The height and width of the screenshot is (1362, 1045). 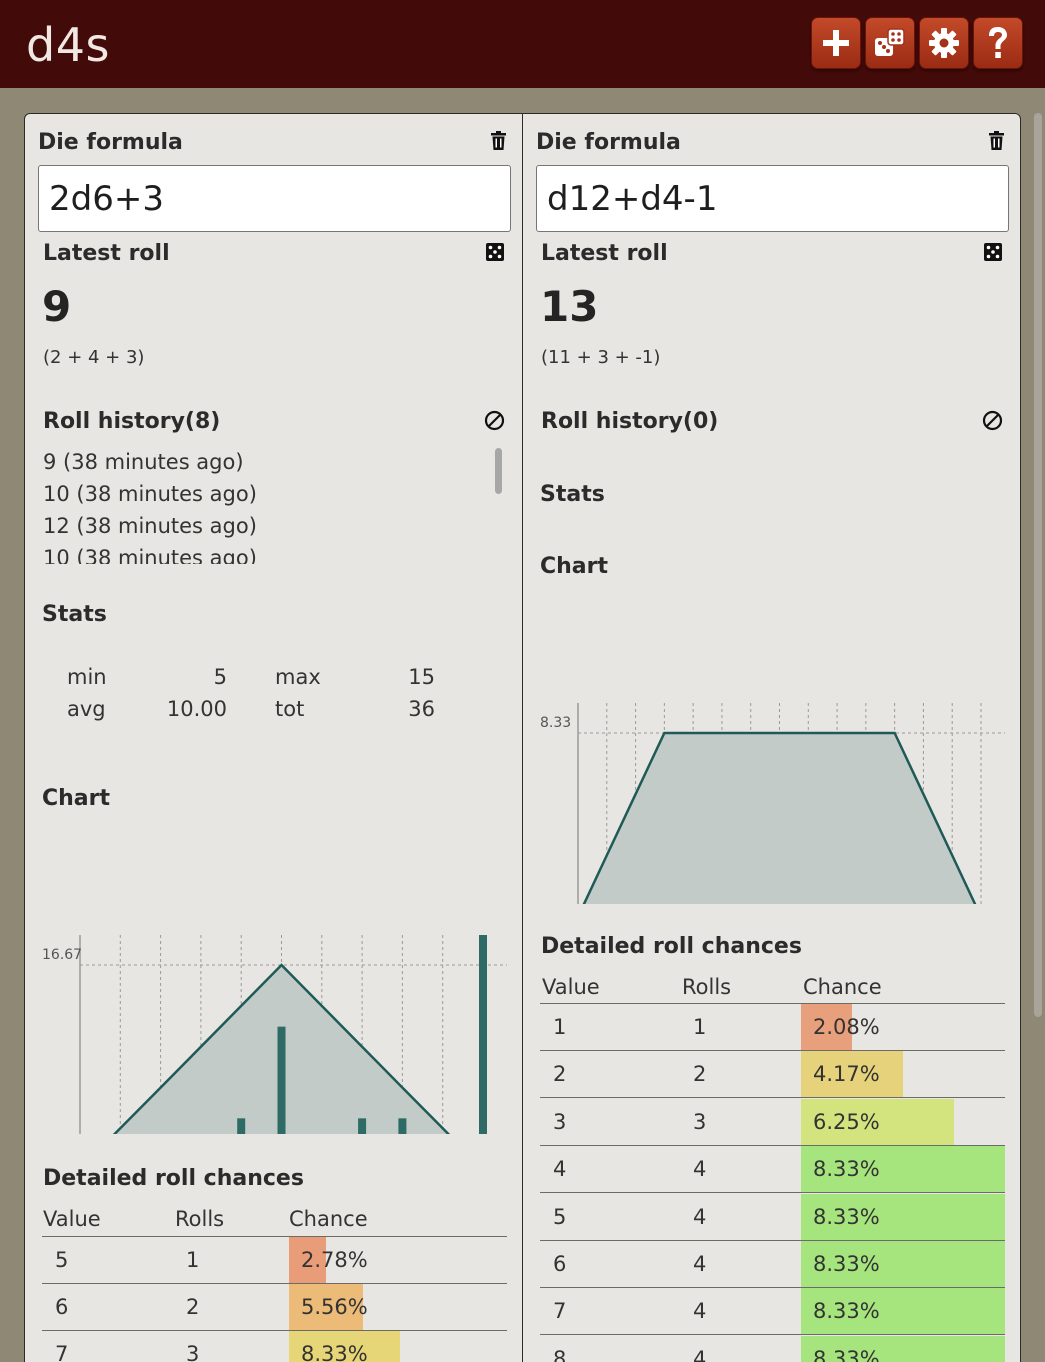 I want to click on table-row: 7 3 8.33%, so click(x=274, y=1346).